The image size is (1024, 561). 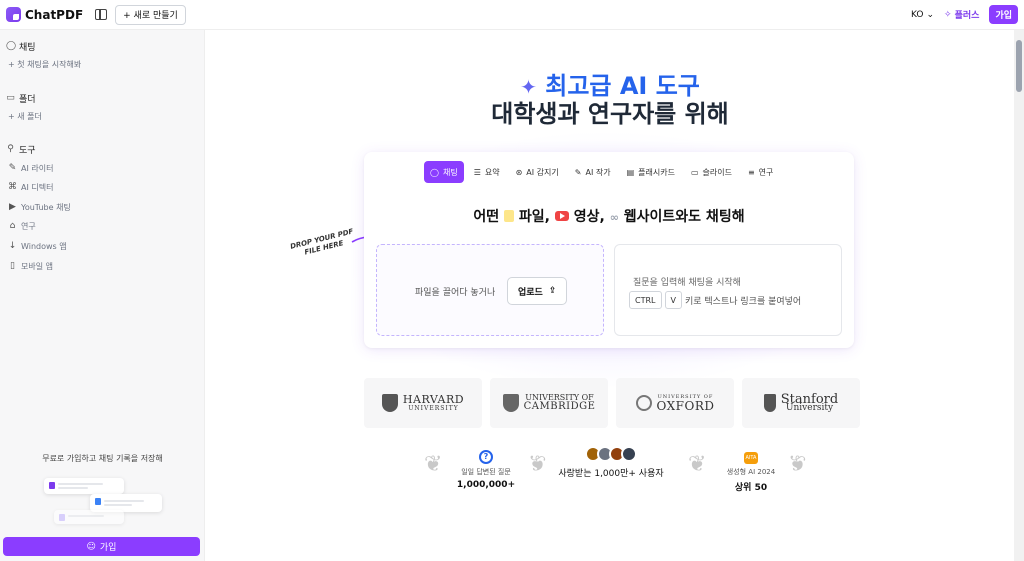 I want to click on sidebar-item-mobile-app: ▯ 모바일 앱, so click(x=30, y=266).